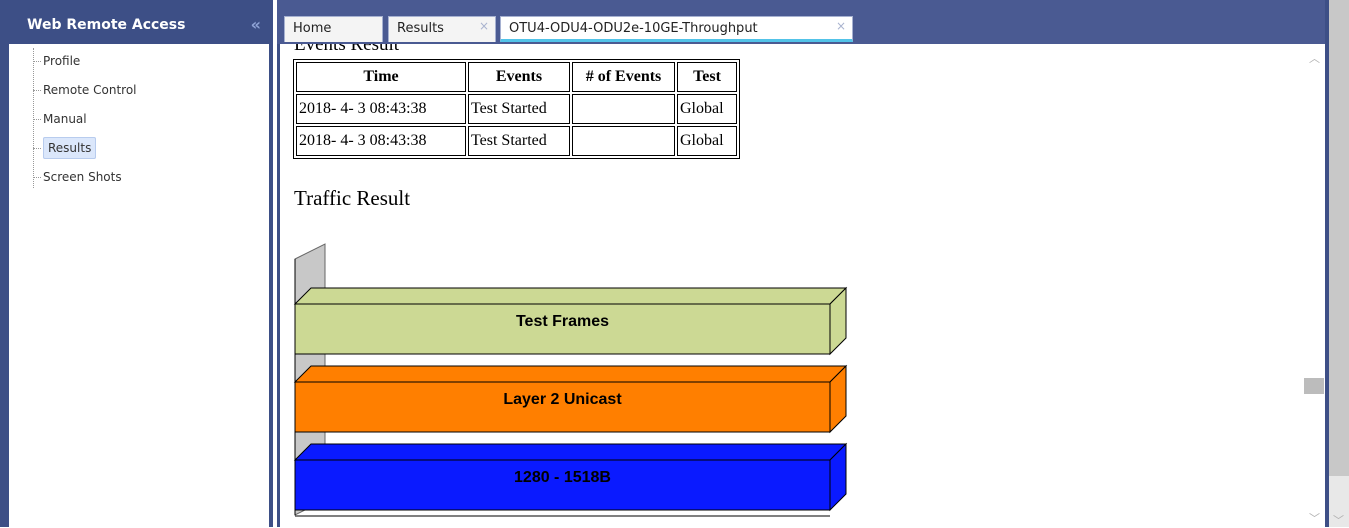  I want to click on bar-label: Layer 2 Unicast, so click(562, 399).